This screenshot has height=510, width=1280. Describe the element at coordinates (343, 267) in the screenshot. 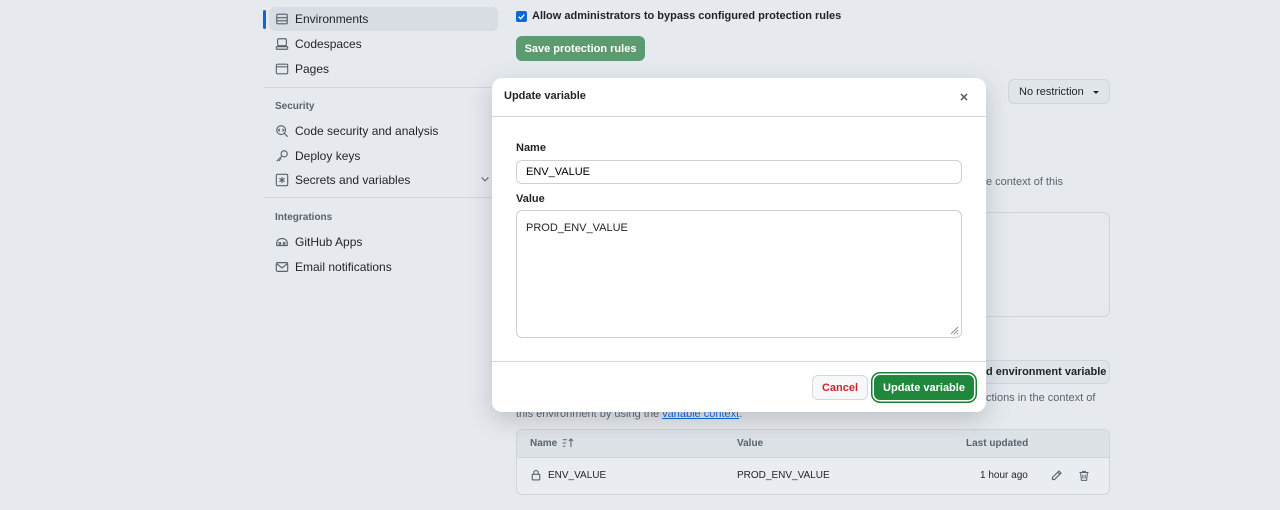

I see `sidebar-item-label: Email notifications` at that location.